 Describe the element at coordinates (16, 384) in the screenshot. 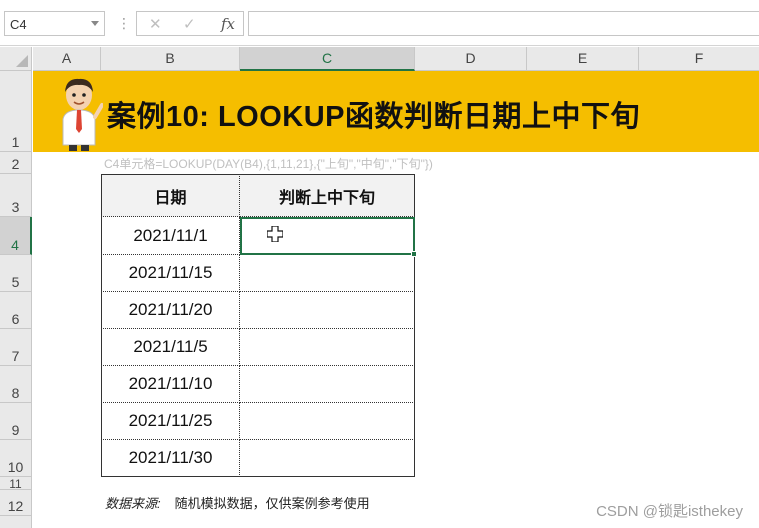

I see `row-header-8: 8` at that location.